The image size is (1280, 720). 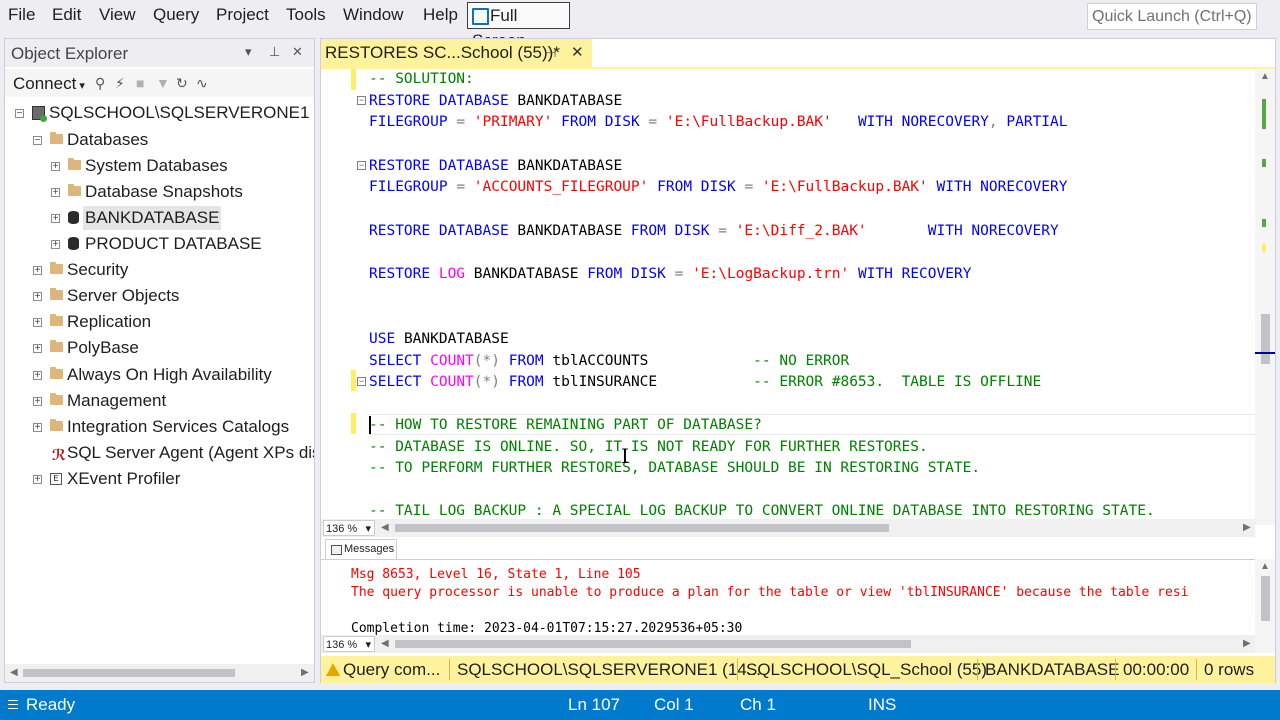 What do you see at coordinates (176, 15) in the screenshot?
I see `menu-query: Query` at bounding box center [176, 15].